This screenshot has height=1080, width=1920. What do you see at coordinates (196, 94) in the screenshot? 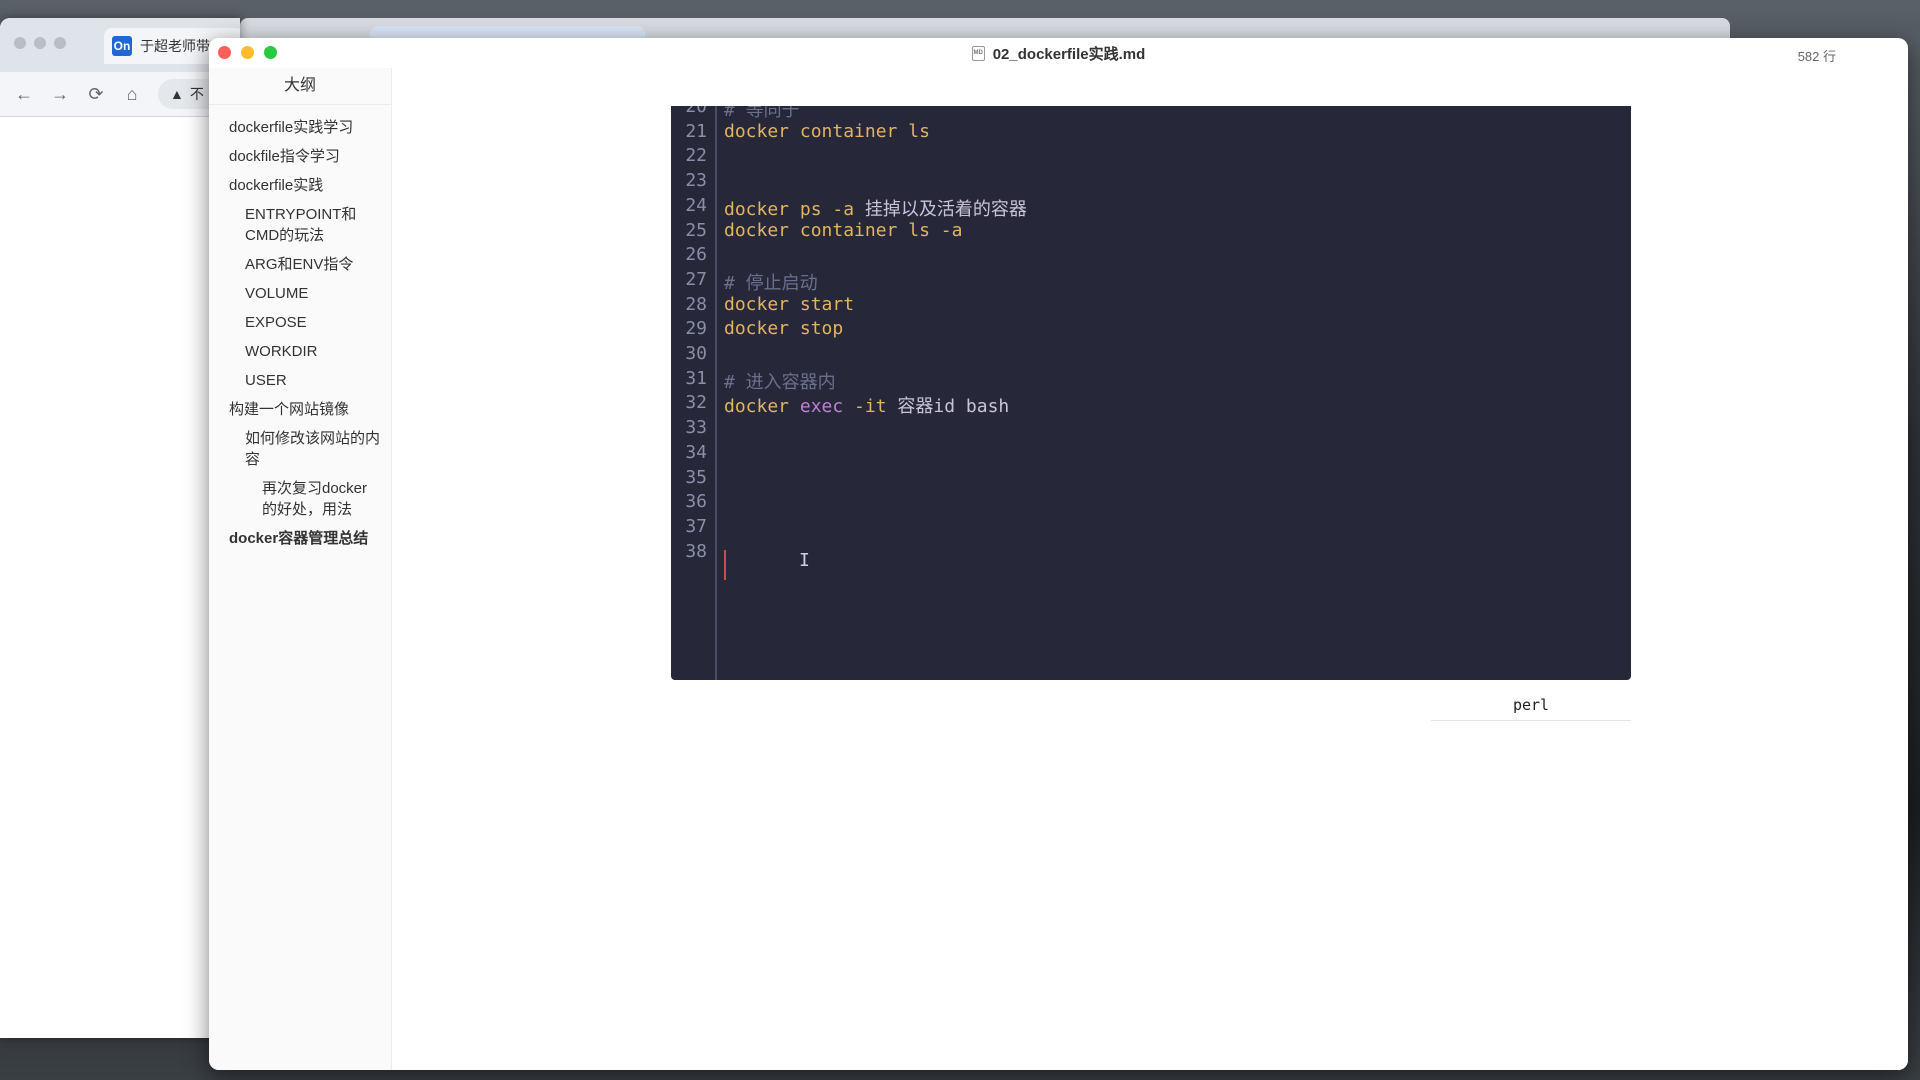
I see `address-text: 不` at bounding box center [196, 94].